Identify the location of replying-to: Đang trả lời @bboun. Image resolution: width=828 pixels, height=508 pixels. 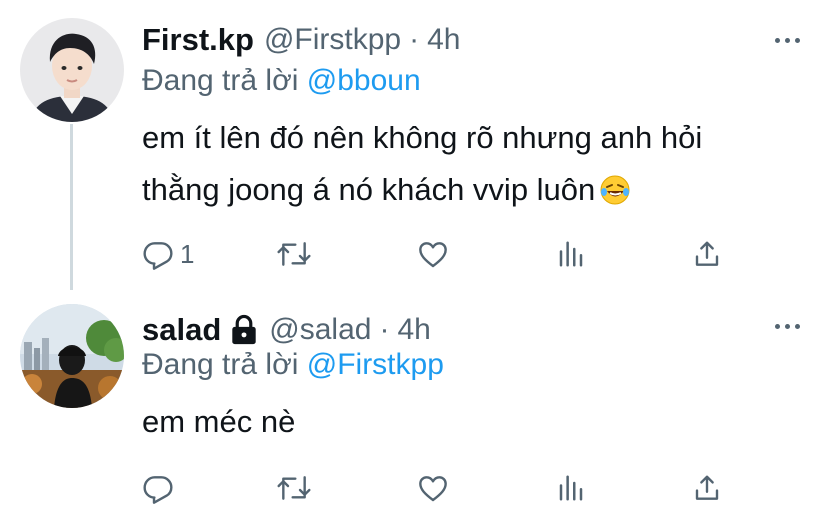
(281, 81).